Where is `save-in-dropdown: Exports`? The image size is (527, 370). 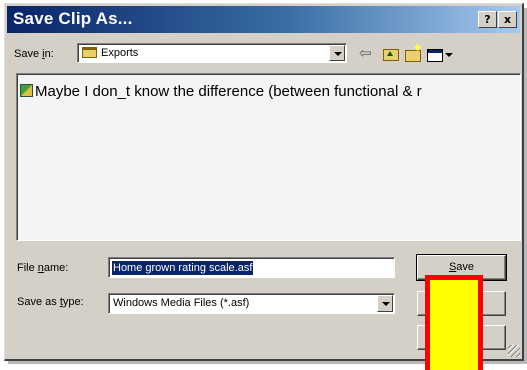
save-in-dropdown: Exports is located at coordinates (212, 53).